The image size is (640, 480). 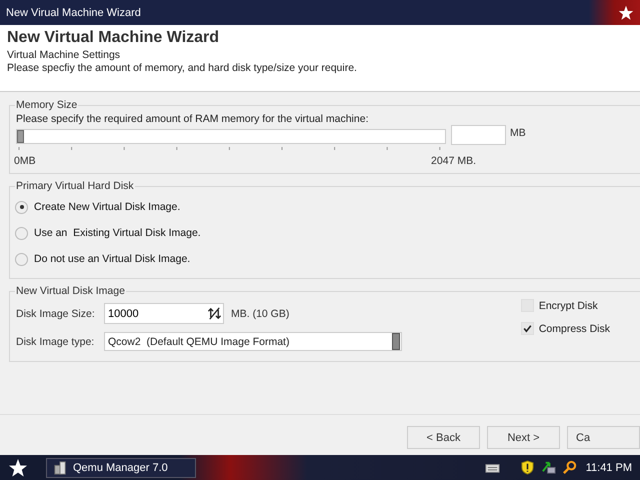 I want to click on wizard-title: New Virtual Machine Wizard, so click(x=113, y=38).